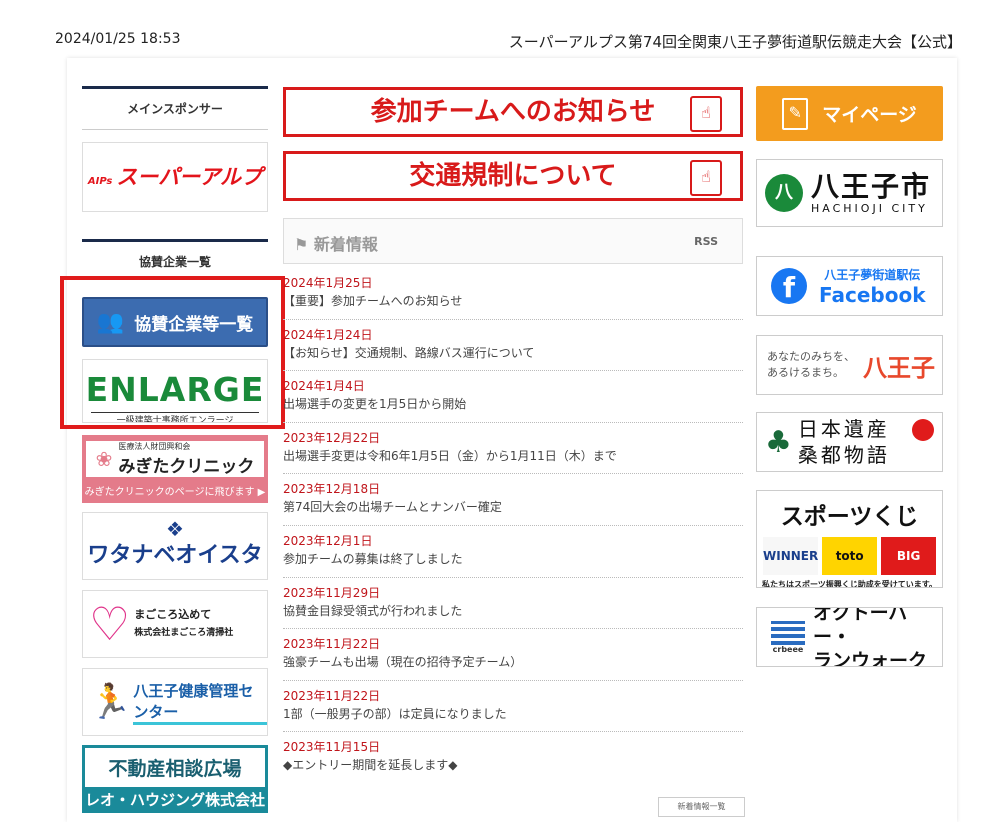 This screenshot has width=1004, height=822. I want to click on news-item: 2023年12月1日 参加チームの募集は終了しました, so click(513, 552).